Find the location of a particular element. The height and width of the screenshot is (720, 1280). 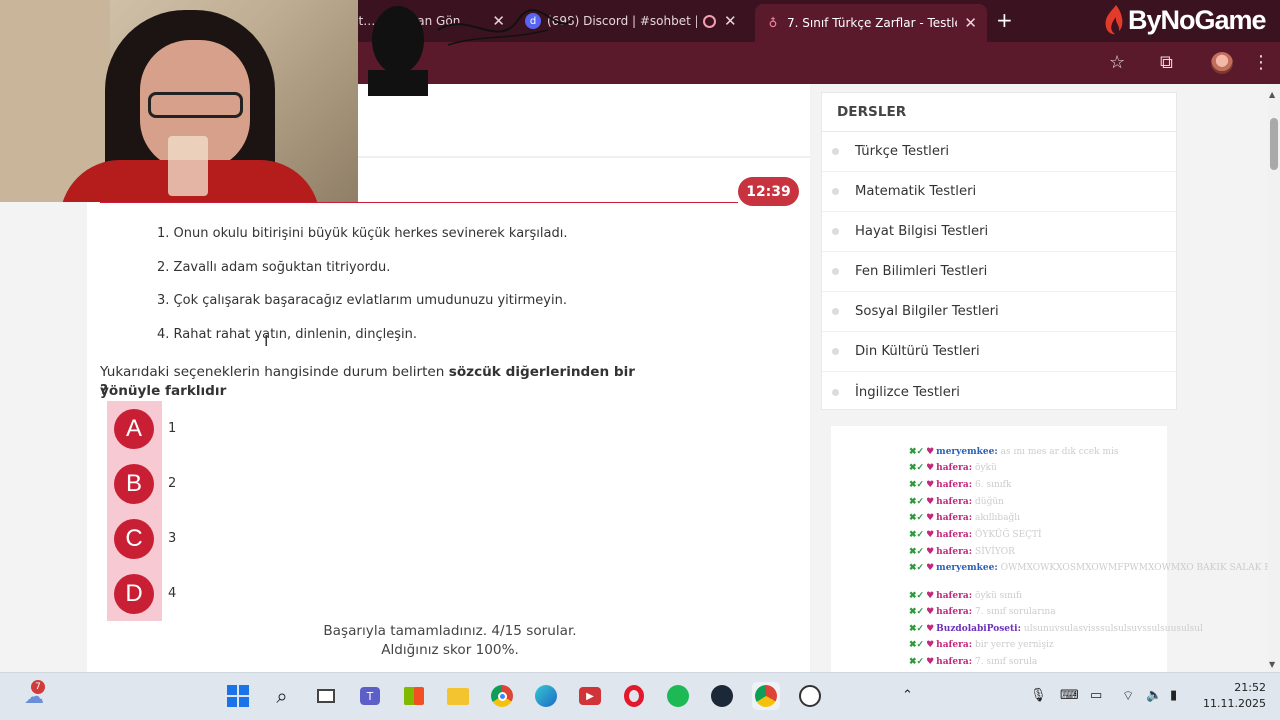

media-player-icon: ▶ is located at coordinates (590, 696).